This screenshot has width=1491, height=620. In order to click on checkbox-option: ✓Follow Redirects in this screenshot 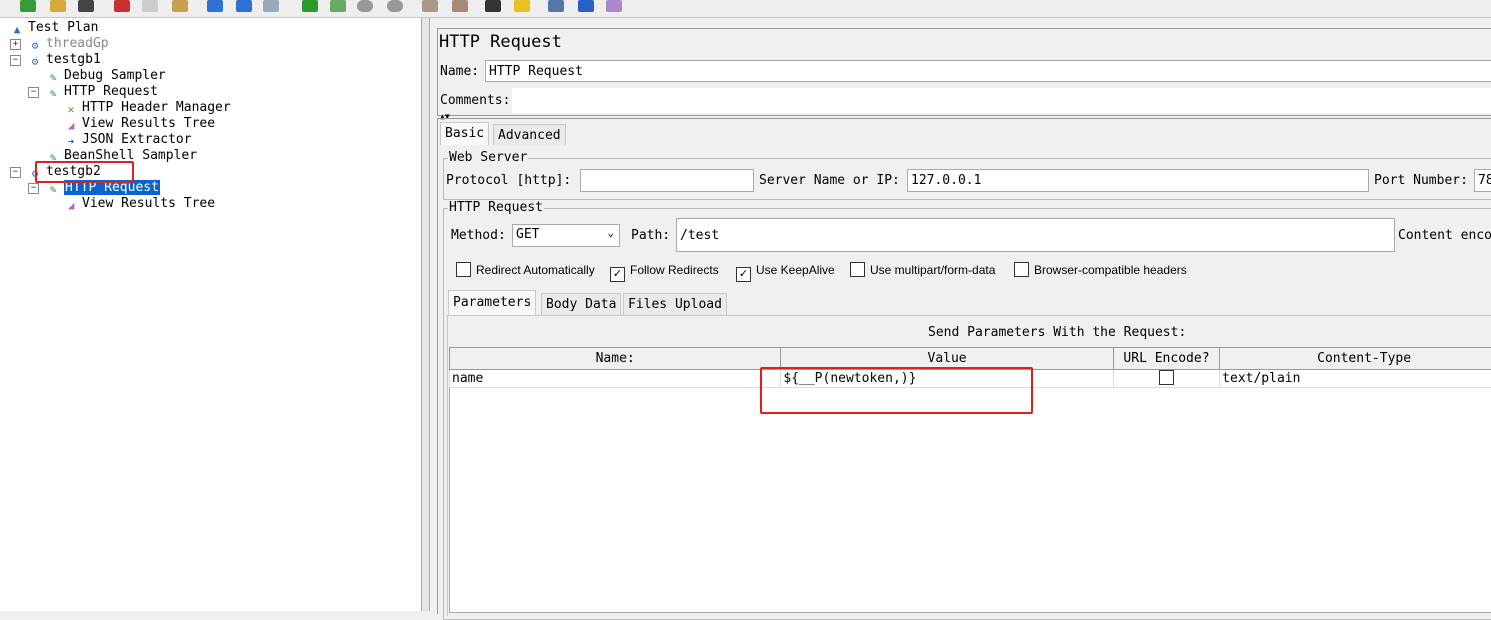, I will do `click(664, 272)`.